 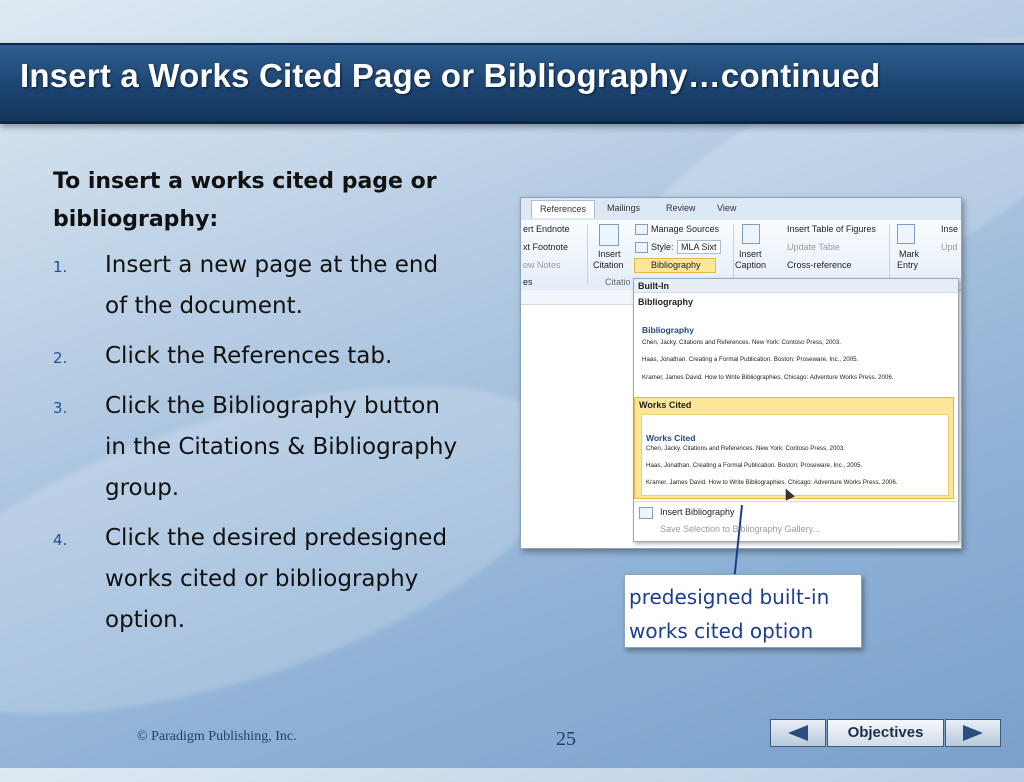 I want to click on works-cited-label: Works Cited, so click(x=665, y=405).